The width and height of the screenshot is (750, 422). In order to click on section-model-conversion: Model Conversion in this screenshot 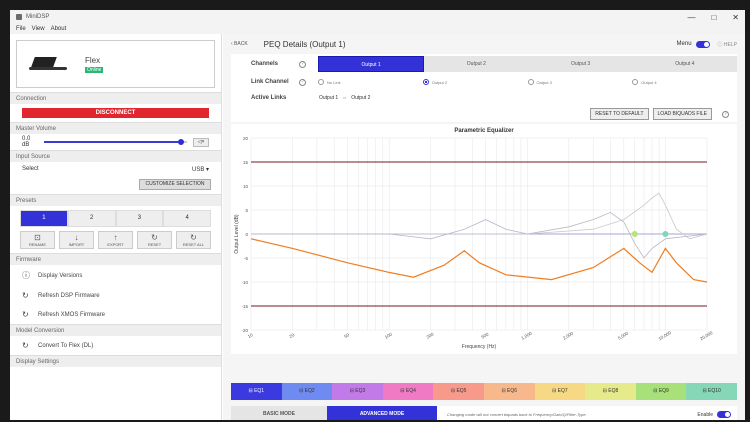, I will do `click(115, 330)`.